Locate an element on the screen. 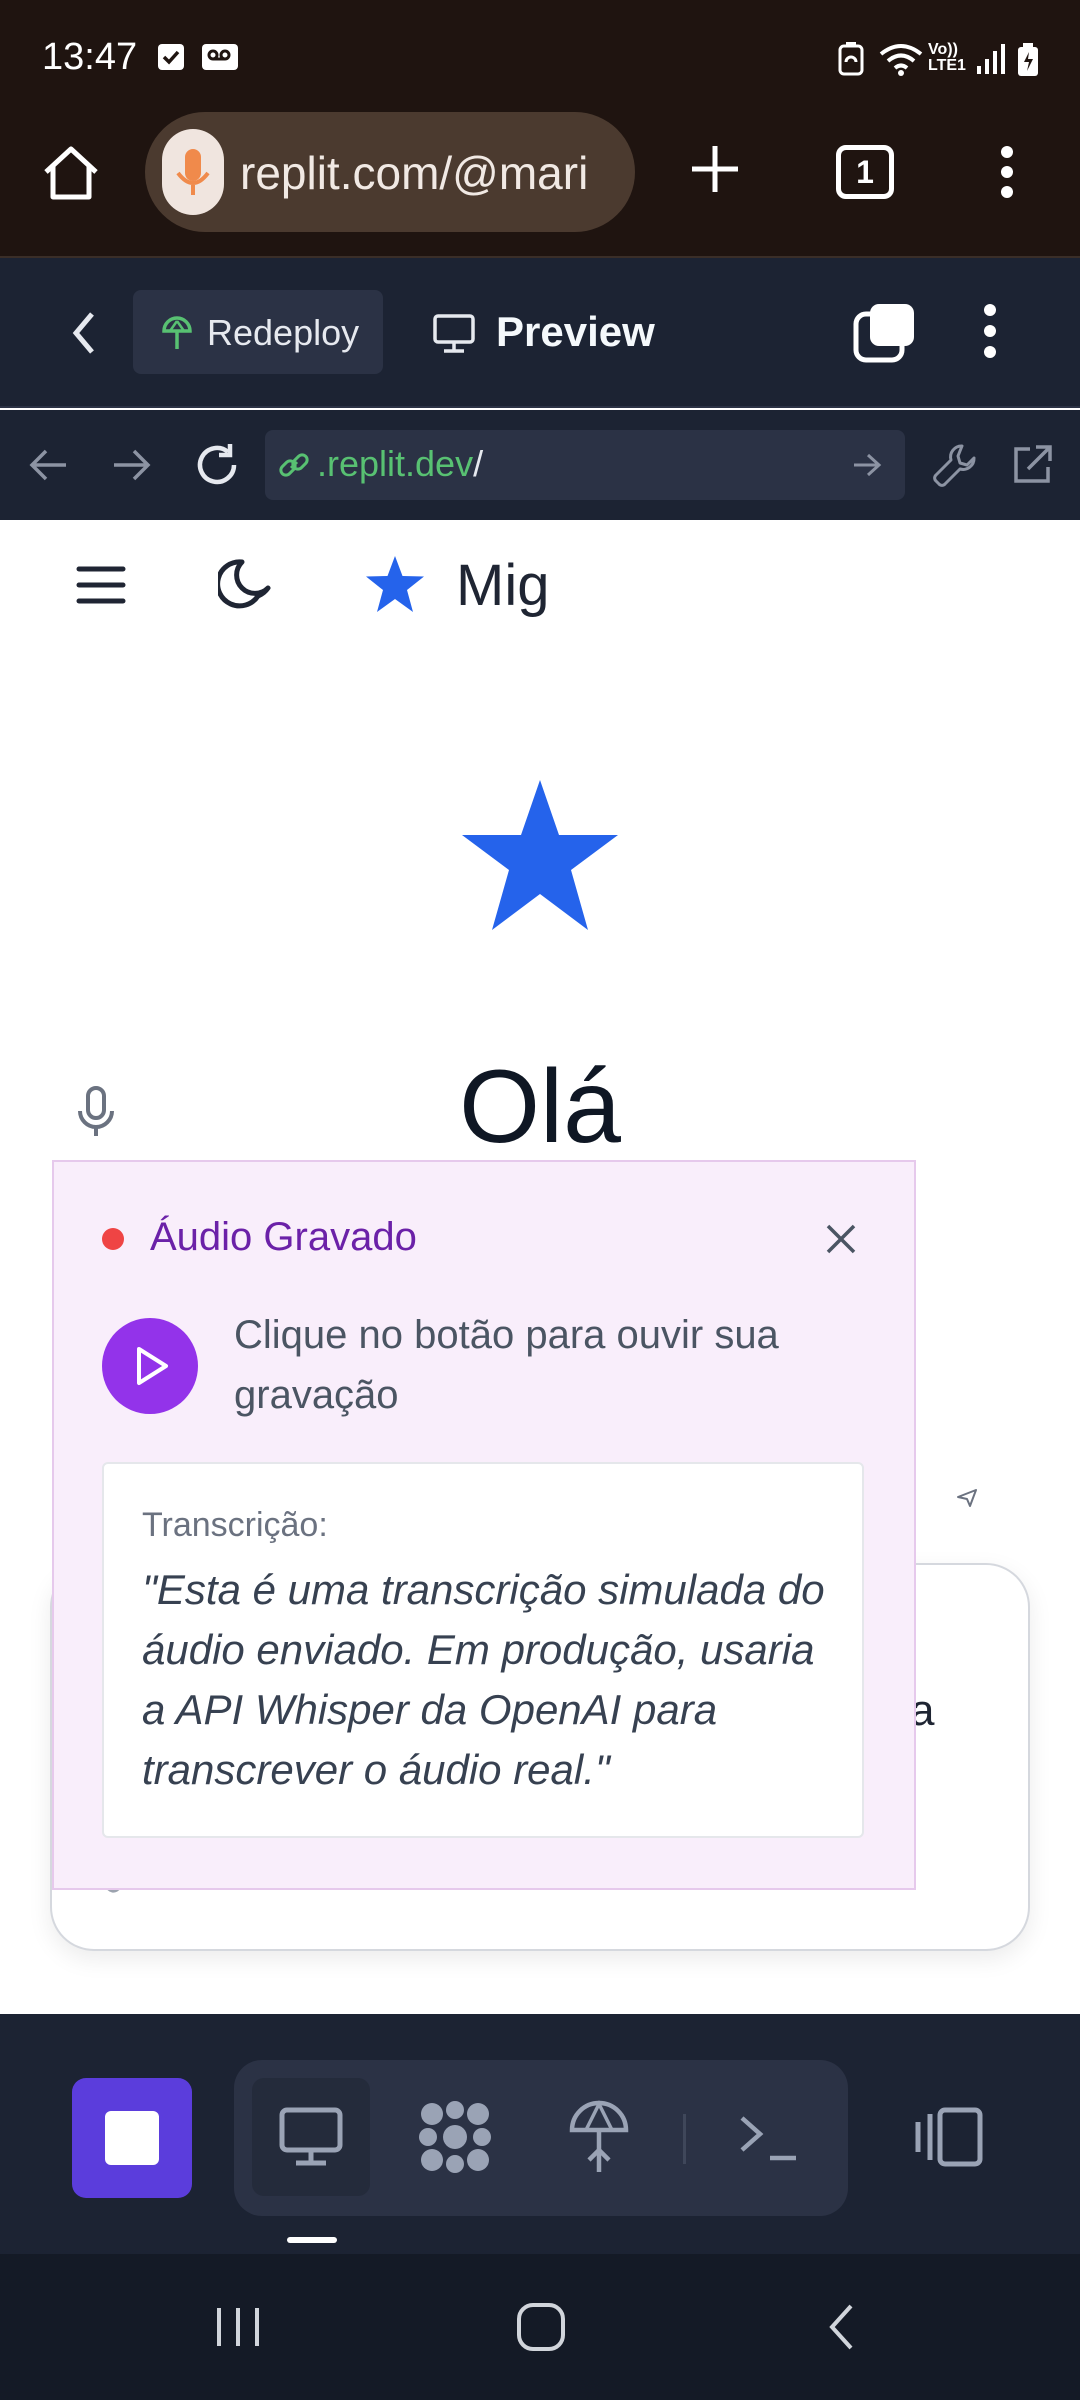 The width and height of the screenshot is (1080, 2400). reload-icon is located at coordinates (217, 465).